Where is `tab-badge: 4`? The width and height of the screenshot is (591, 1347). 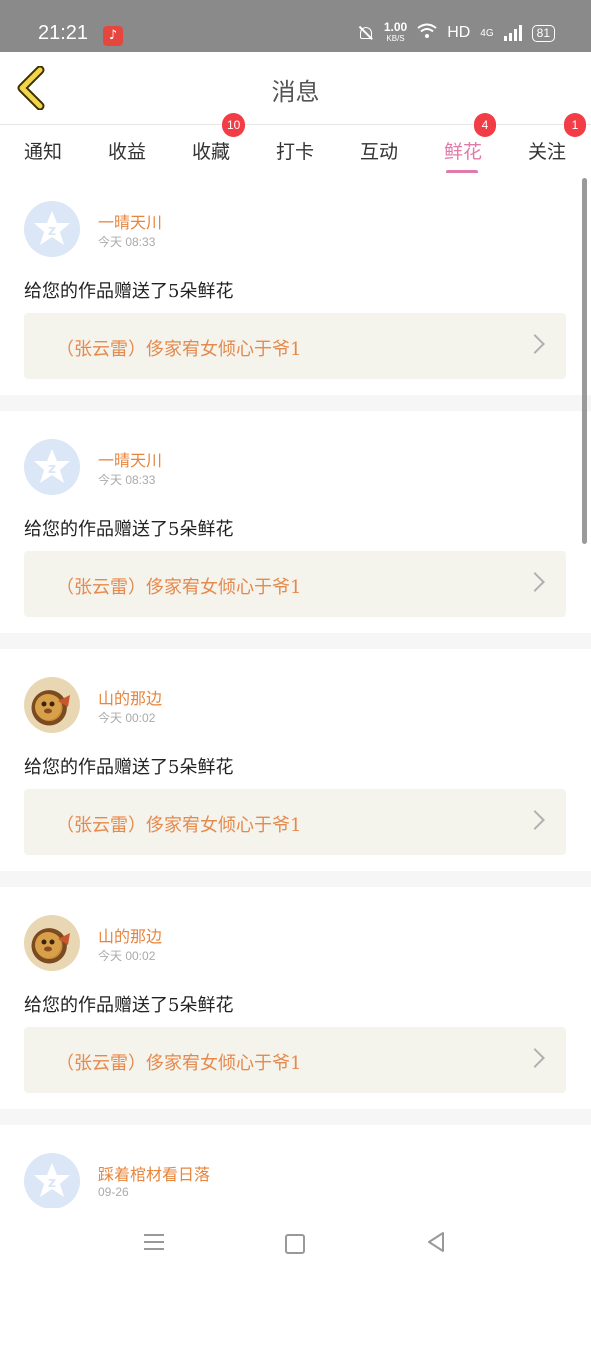 tab-badge: 4 is located at coordinates (485, 125).